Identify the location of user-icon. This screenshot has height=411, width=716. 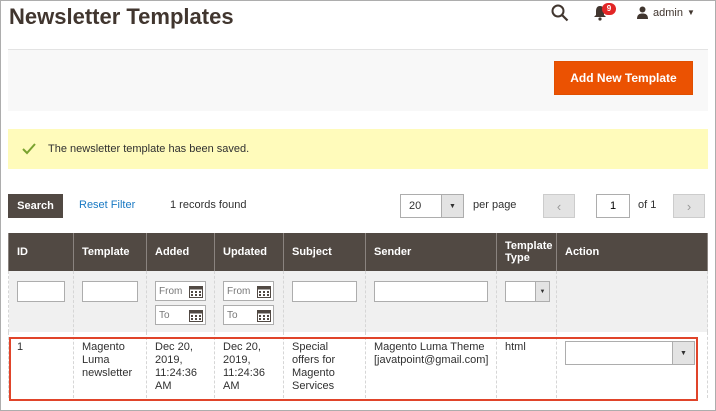
(642, 12).